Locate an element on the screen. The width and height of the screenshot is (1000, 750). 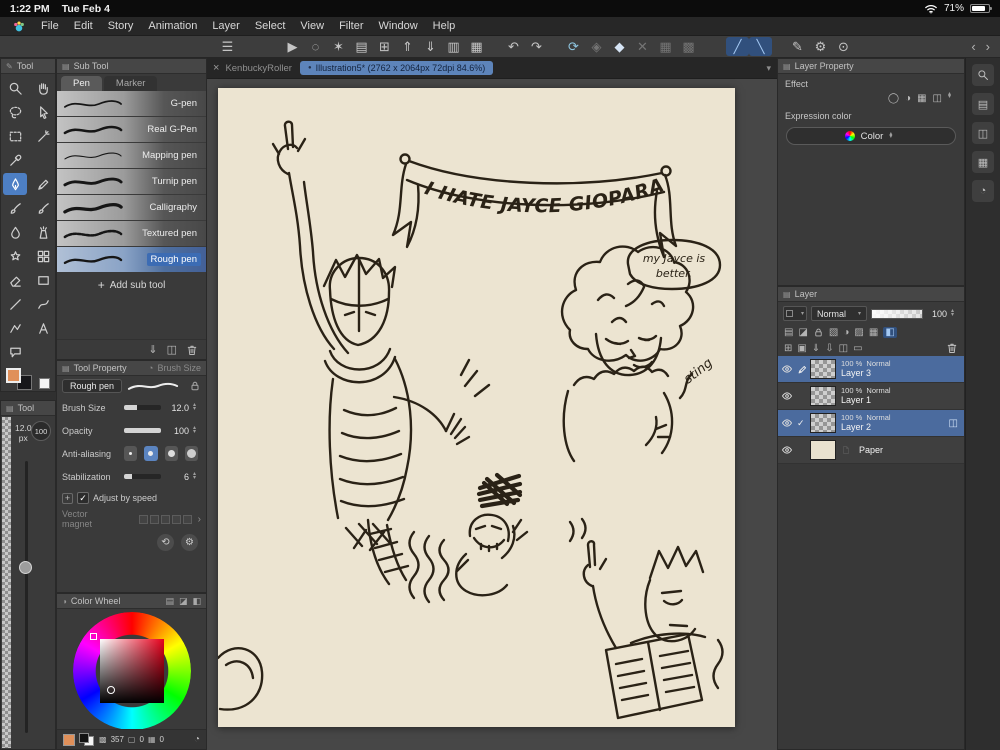
tool-pen is located at coordinates (15, 184).